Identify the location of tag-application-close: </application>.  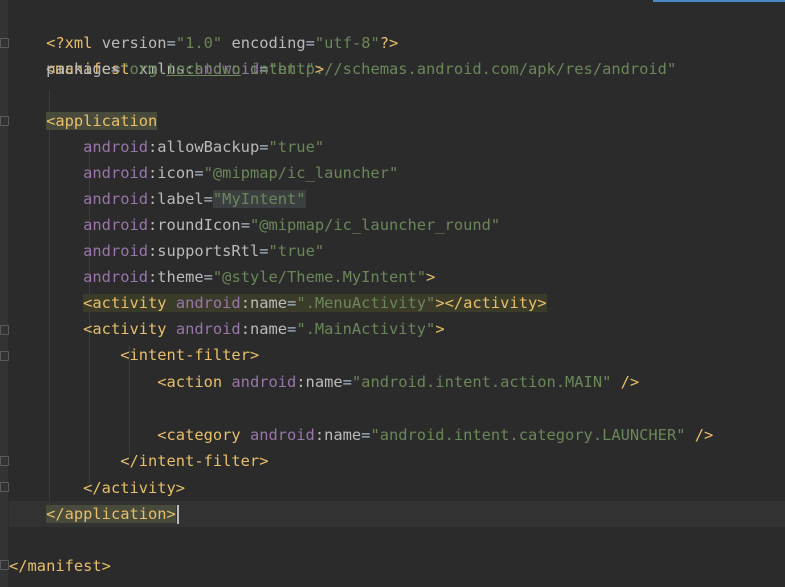
(111, 514).